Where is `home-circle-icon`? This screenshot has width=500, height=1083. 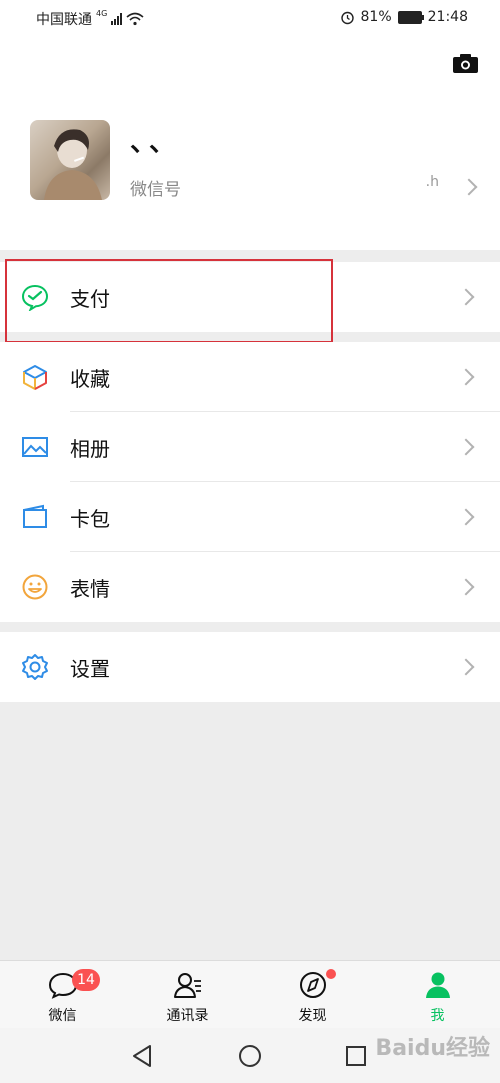
home-circle-icon is located at coordinates (250, 1056).